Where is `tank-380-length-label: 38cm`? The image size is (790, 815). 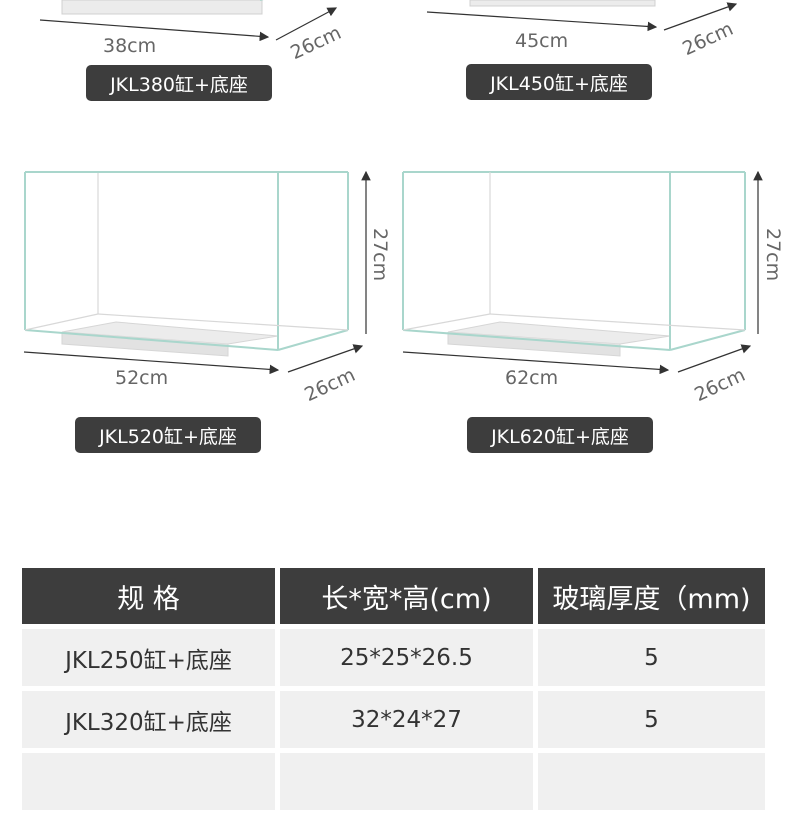 tank-380-length-label: 38cm is located at coordinates (130, 46).